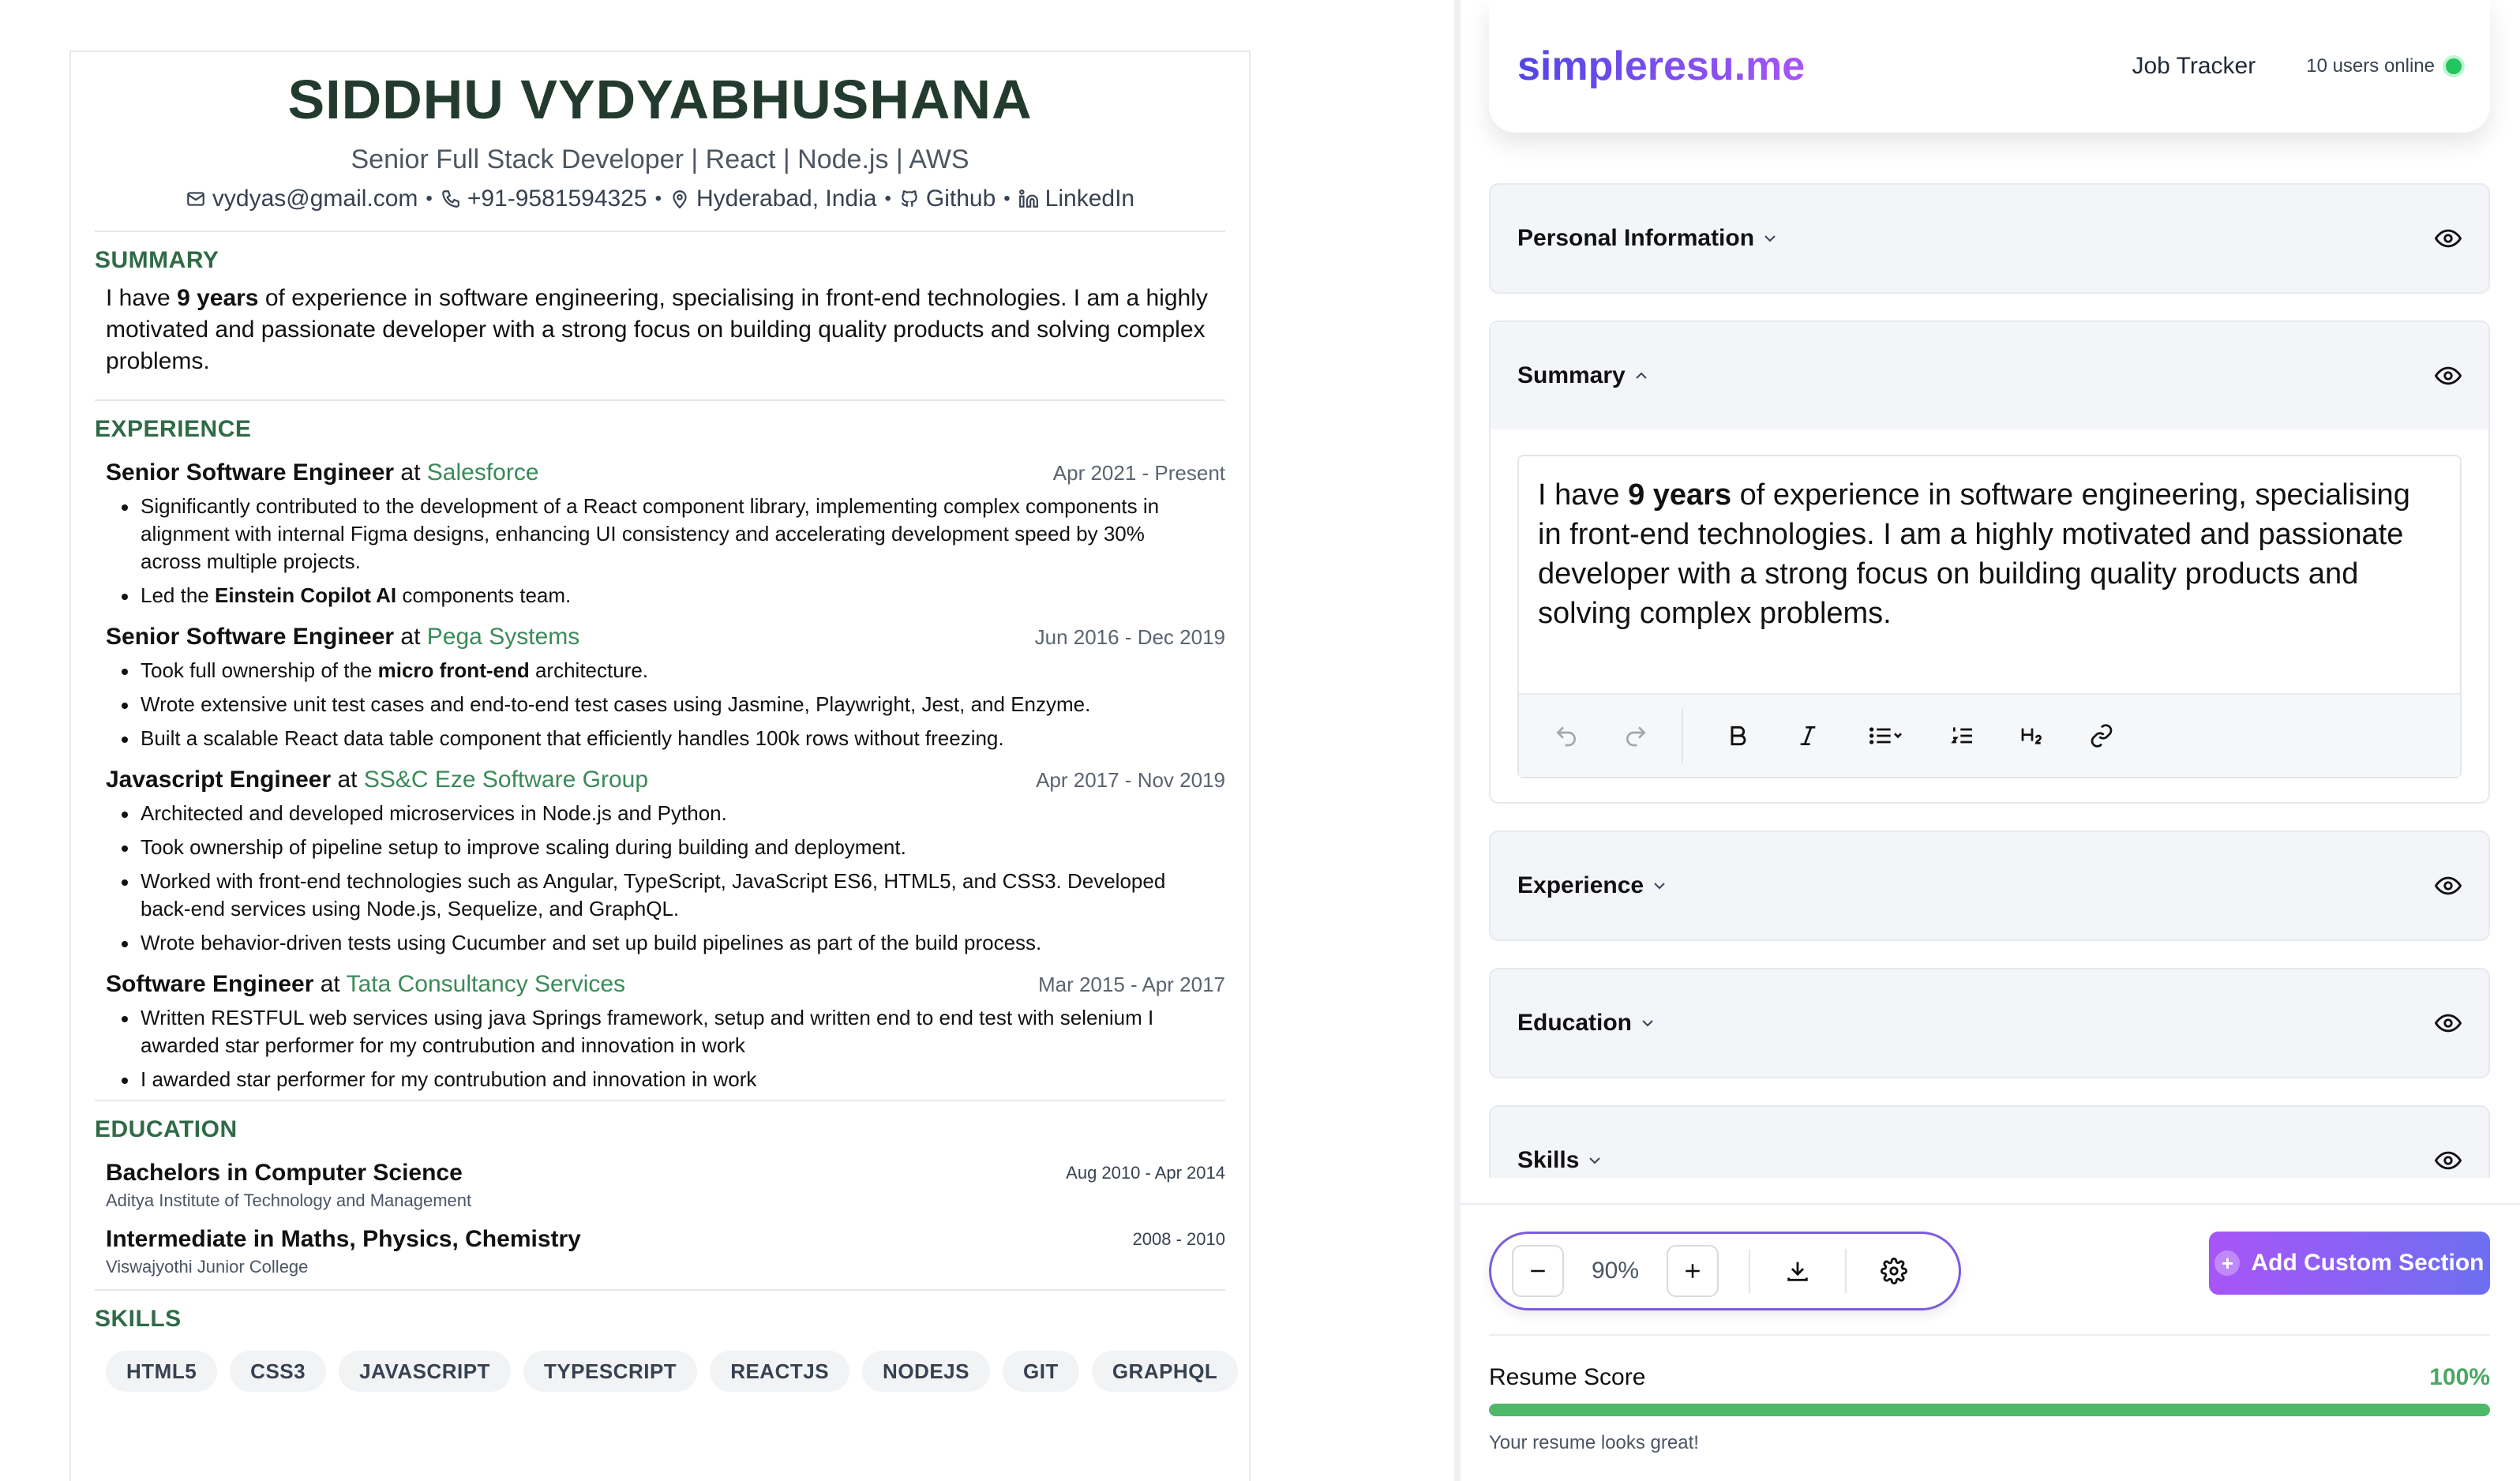  What do you see at coordinates (1808, 735) in the screenshot?
I see `italic-button` at bounding box center [1808, 735].